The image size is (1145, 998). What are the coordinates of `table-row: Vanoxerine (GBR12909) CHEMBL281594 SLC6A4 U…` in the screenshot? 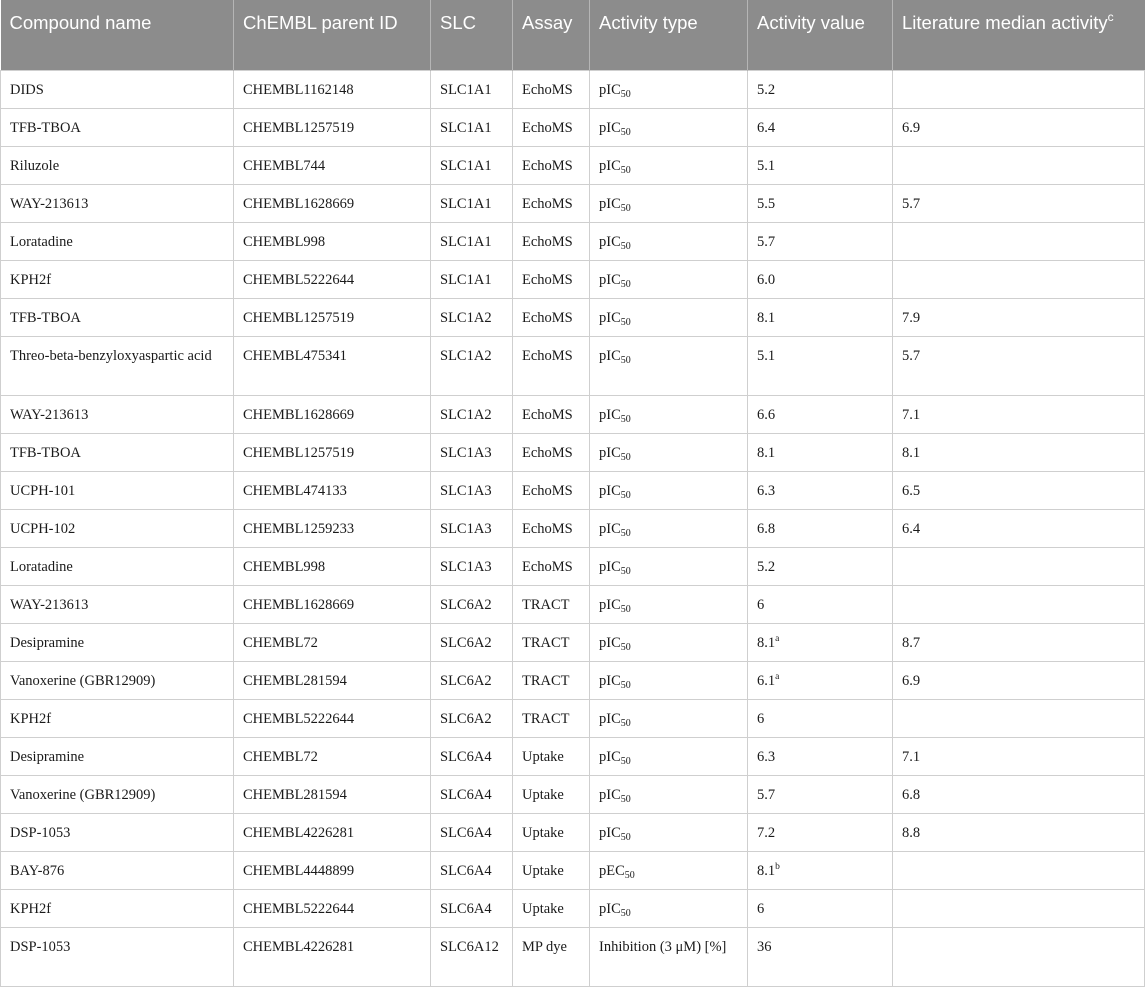 It's located at (572, 794).